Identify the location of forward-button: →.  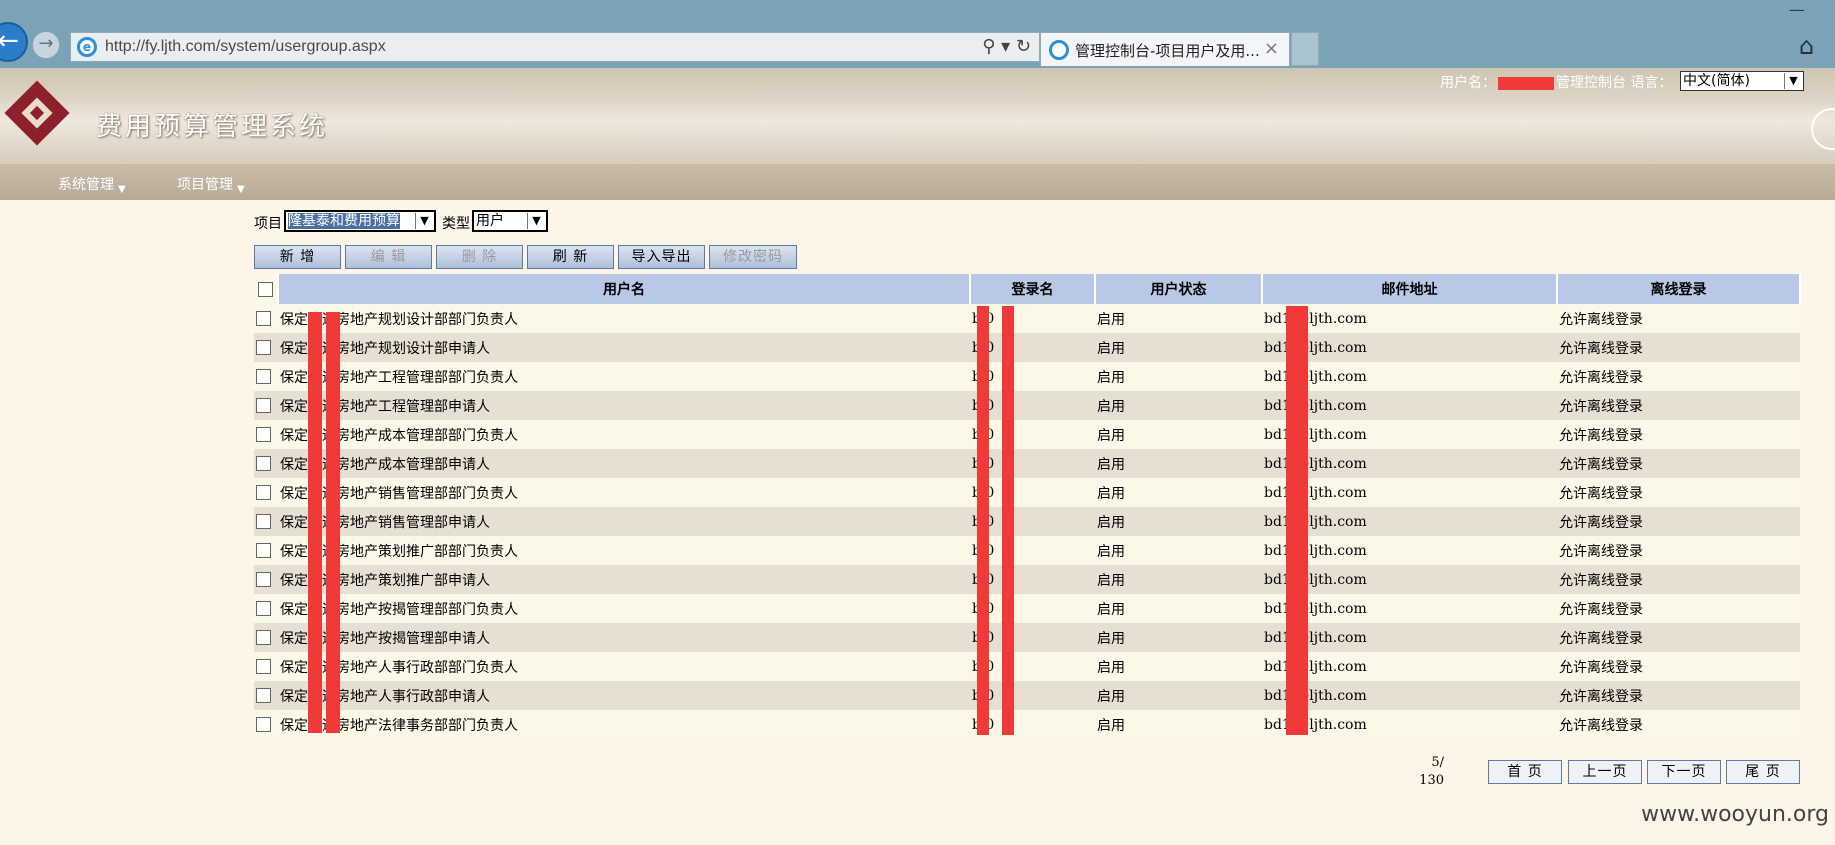
(46, 45).